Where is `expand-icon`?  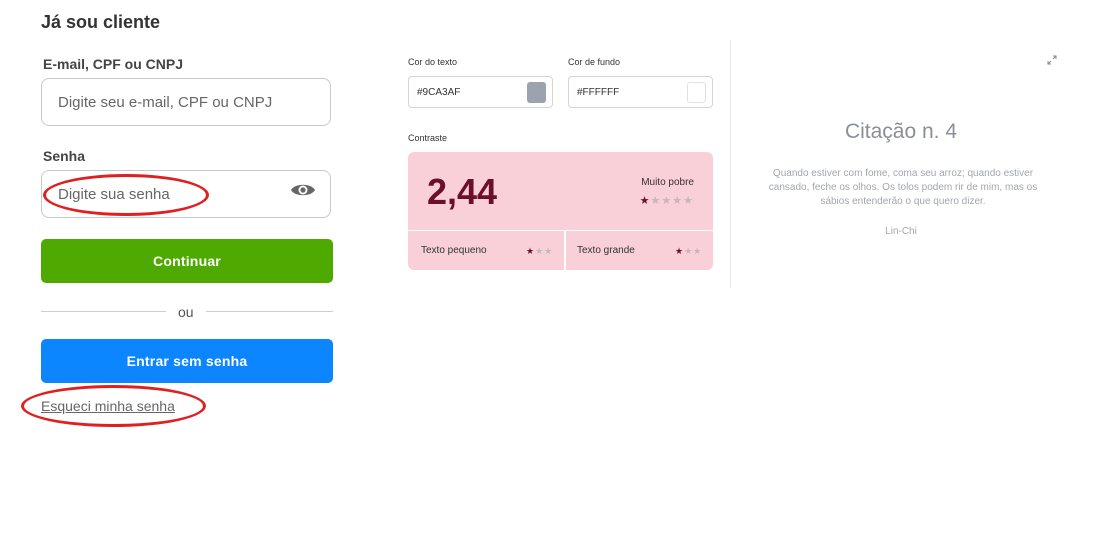 expand-icon is located at coordinates (1052, 58).